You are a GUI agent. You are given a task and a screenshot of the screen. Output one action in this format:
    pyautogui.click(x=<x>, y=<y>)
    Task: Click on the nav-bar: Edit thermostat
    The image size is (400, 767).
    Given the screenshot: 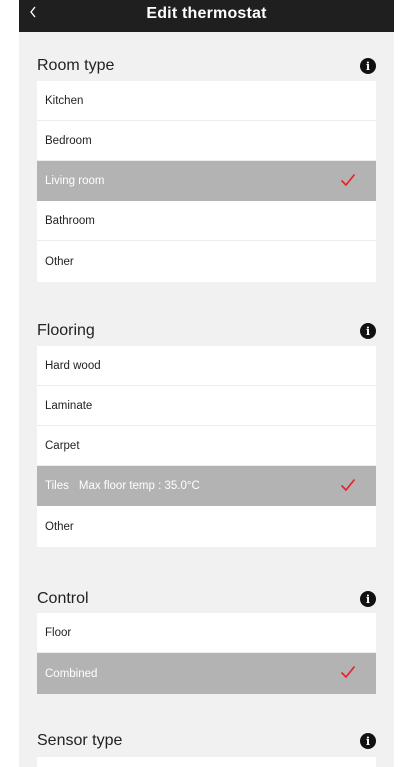 What is the action you would take?
    pyautogui.click(x=206, y=16)
    